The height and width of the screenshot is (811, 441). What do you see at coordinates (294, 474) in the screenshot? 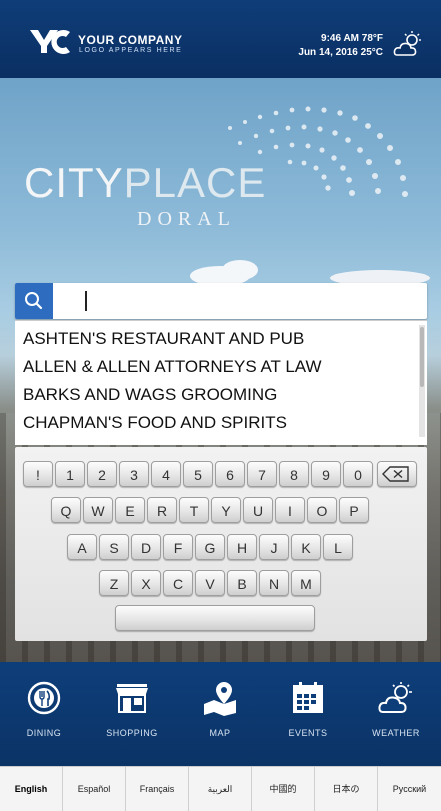
I see `key-8: 8` at bounding box center [294, 474].